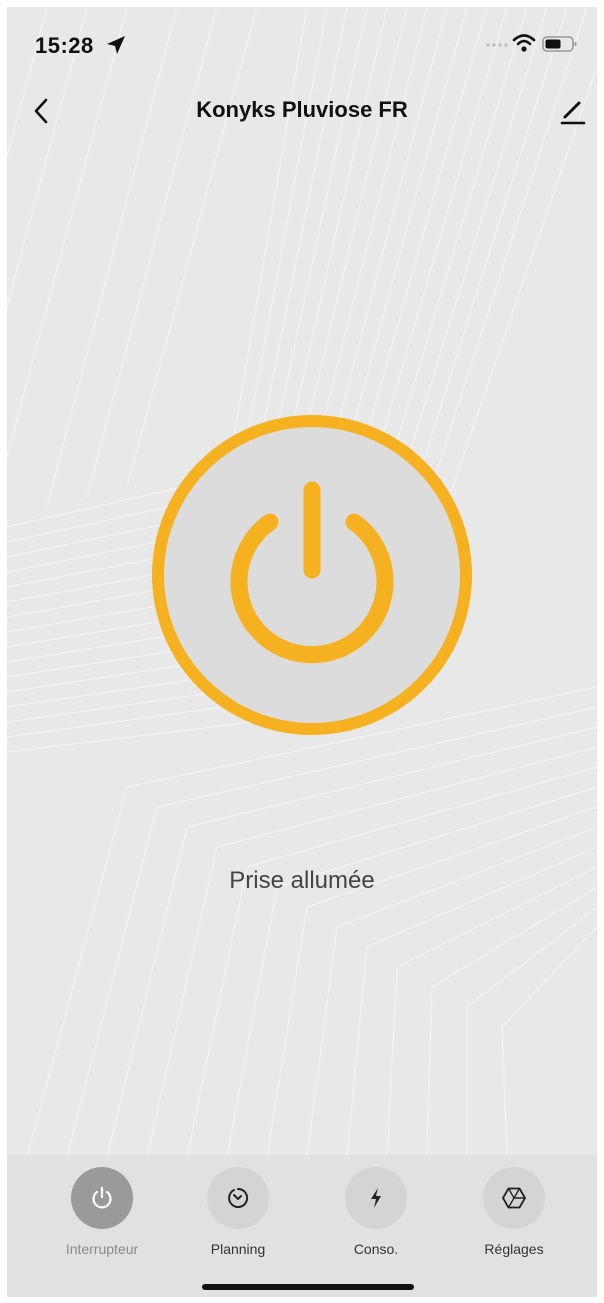 The width and height of the screenshot is (604, 1303). I want to click on tab-label: Interrupteur, so click(102, 1249).